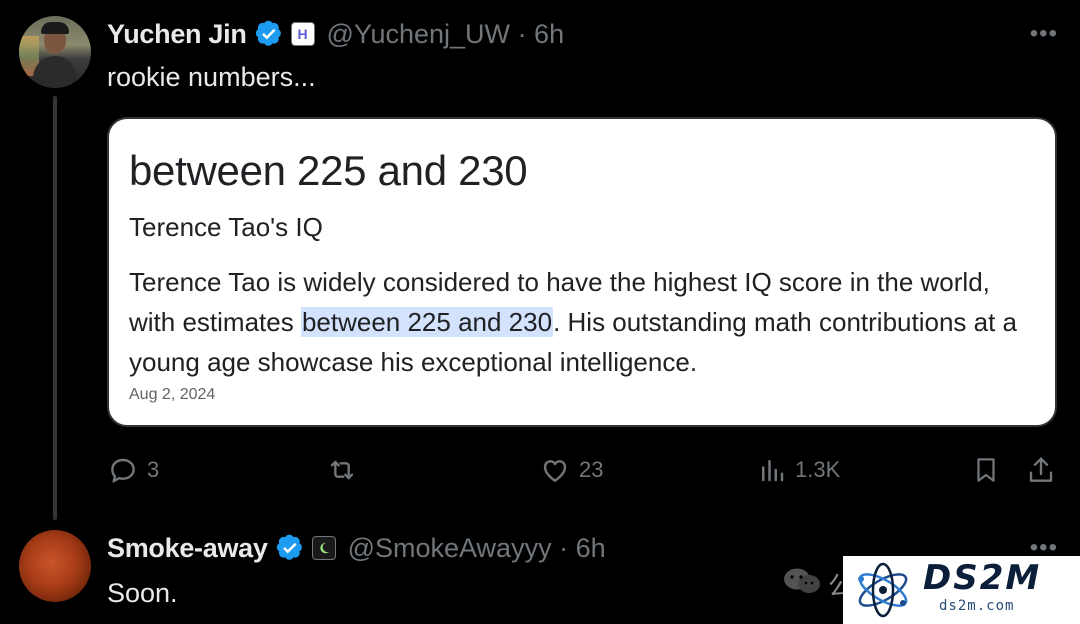 The width and height of the screenshot is (1080, 624). Describe the element at coordinates (153, 469) in the screenshot. I see `reply-count: 3` at that location.